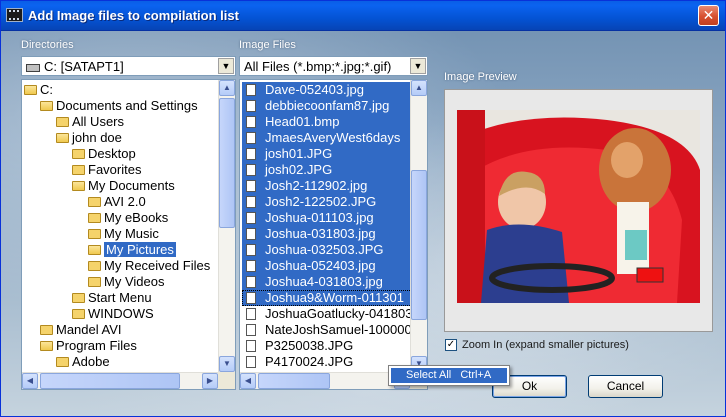  I want to click on file-item: josh02.JPG, so click(328, 170).